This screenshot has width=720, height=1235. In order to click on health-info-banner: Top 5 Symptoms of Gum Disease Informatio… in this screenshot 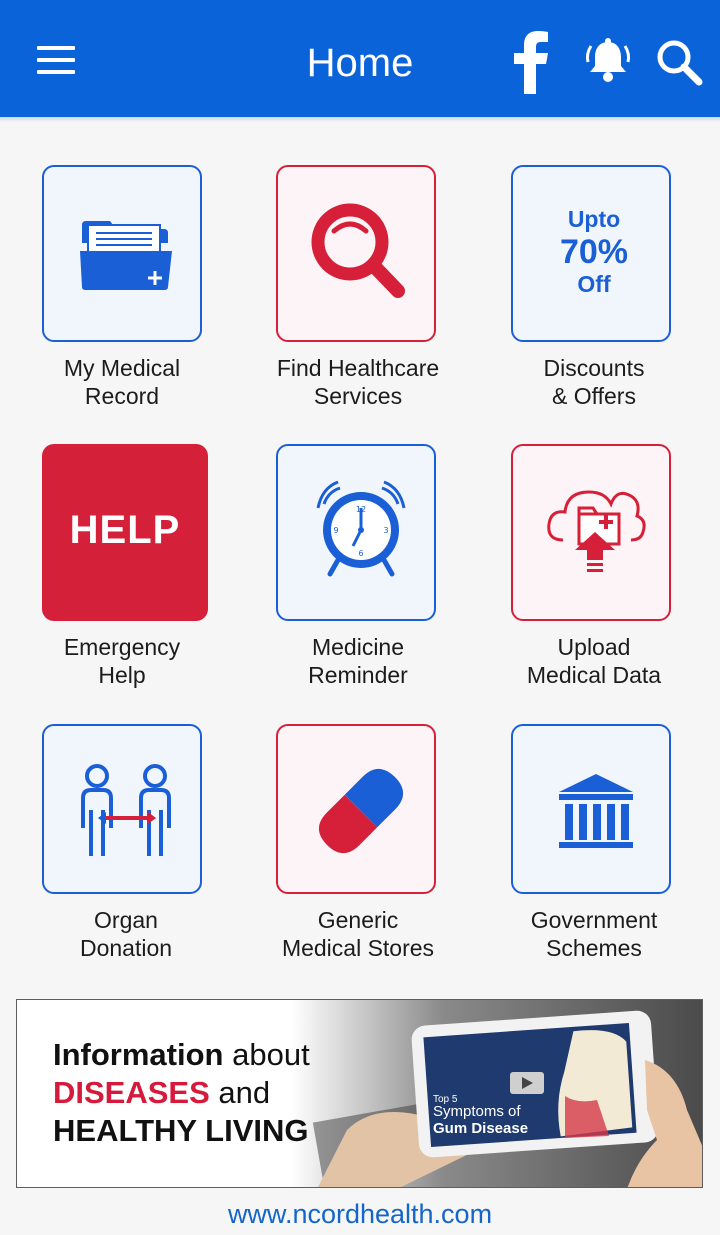, I will do `click(359, 1093)`.